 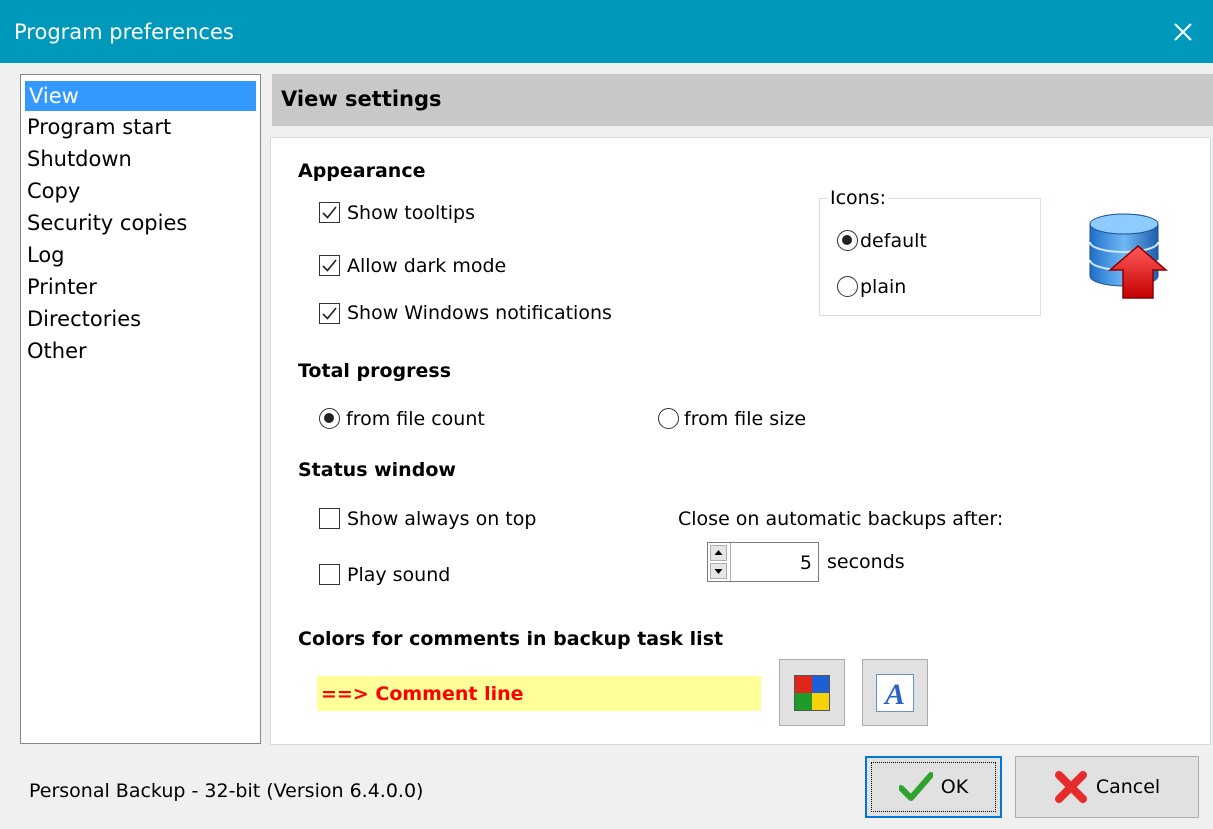 I want to click on status-window-heading: Status window, so click(x=377, y=470).